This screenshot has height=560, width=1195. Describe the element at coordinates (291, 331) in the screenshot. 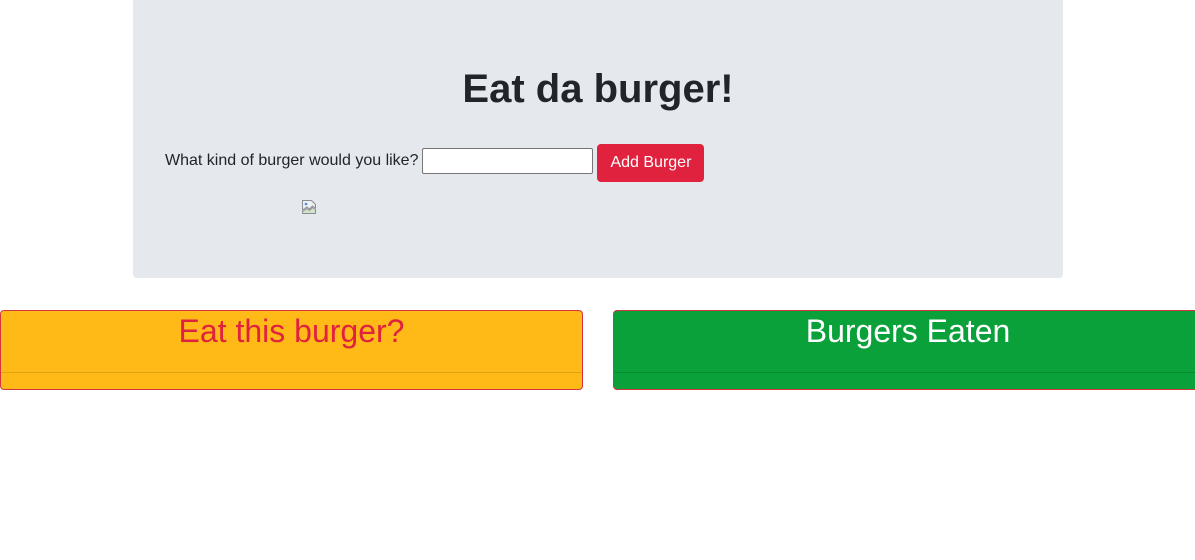

I see `devour-card-title: Eat this burger?` at that location.